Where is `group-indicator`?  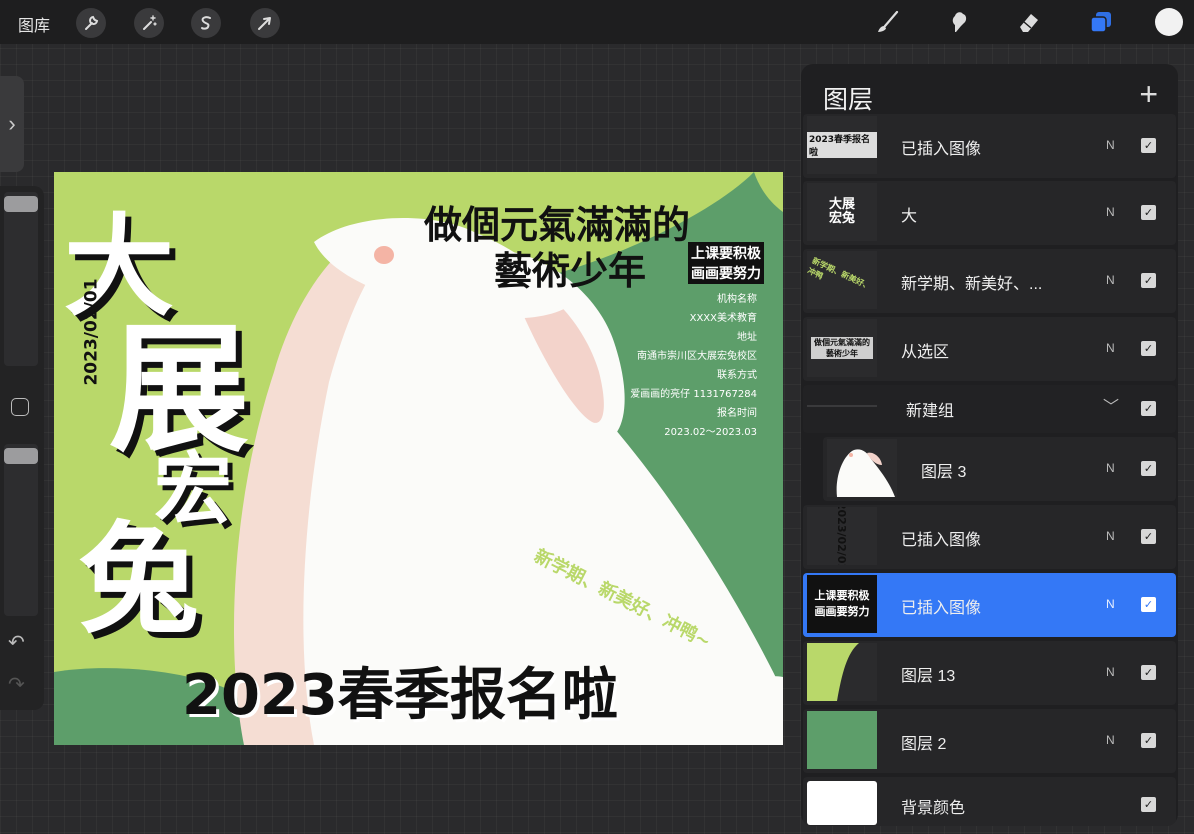
group-indicator is located at coordinates (842, 406).